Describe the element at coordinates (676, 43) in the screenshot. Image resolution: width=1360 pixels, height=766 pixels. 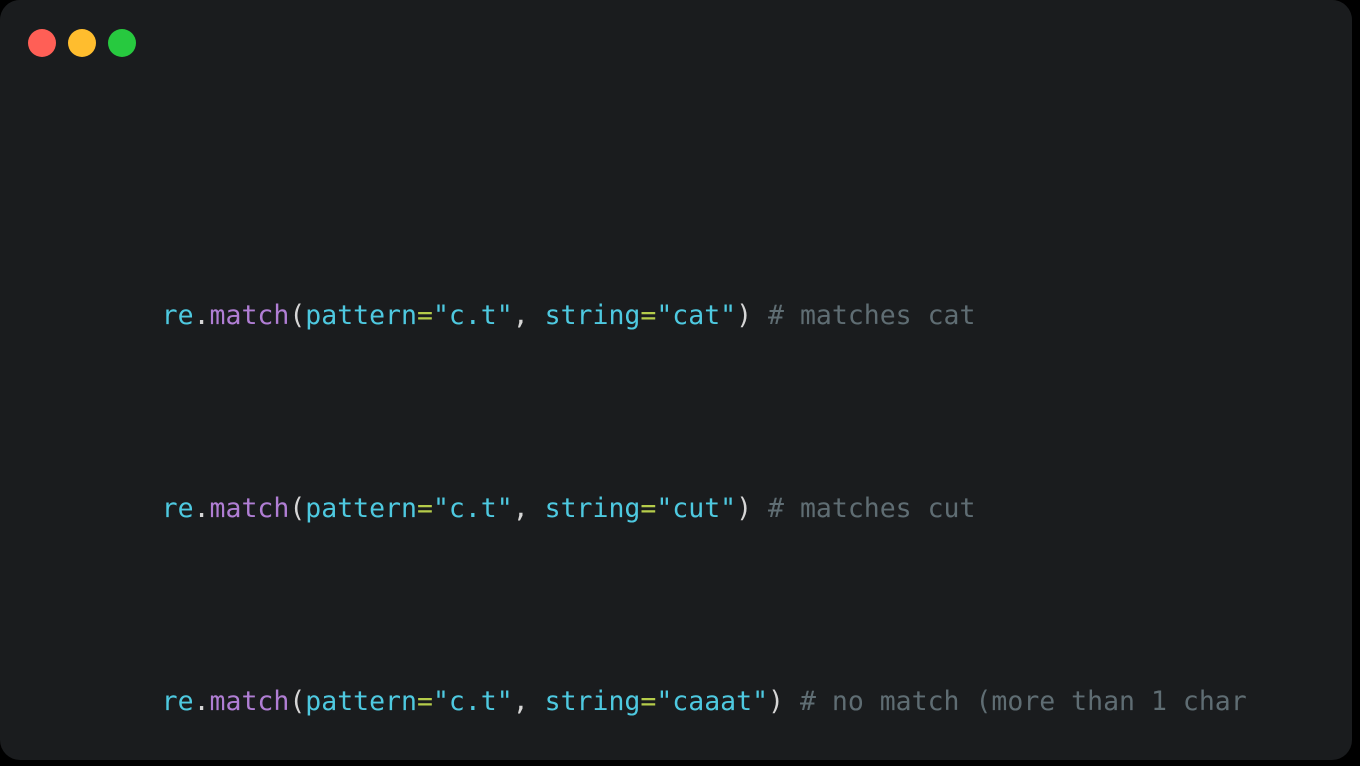
I see `window-titlebar` at that location.